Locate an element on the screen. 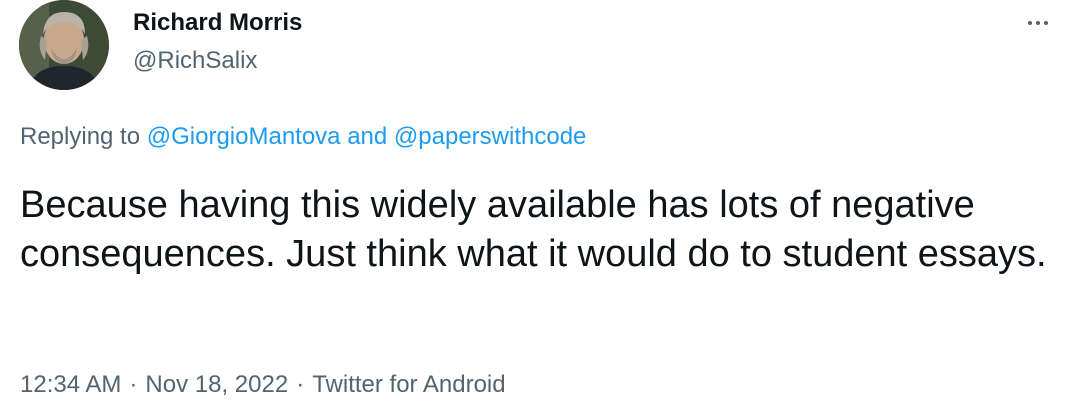 The width and height of the screenshot is (1080, 404). tweet-time: 12:34 AM is located at coordinates (70, 384).